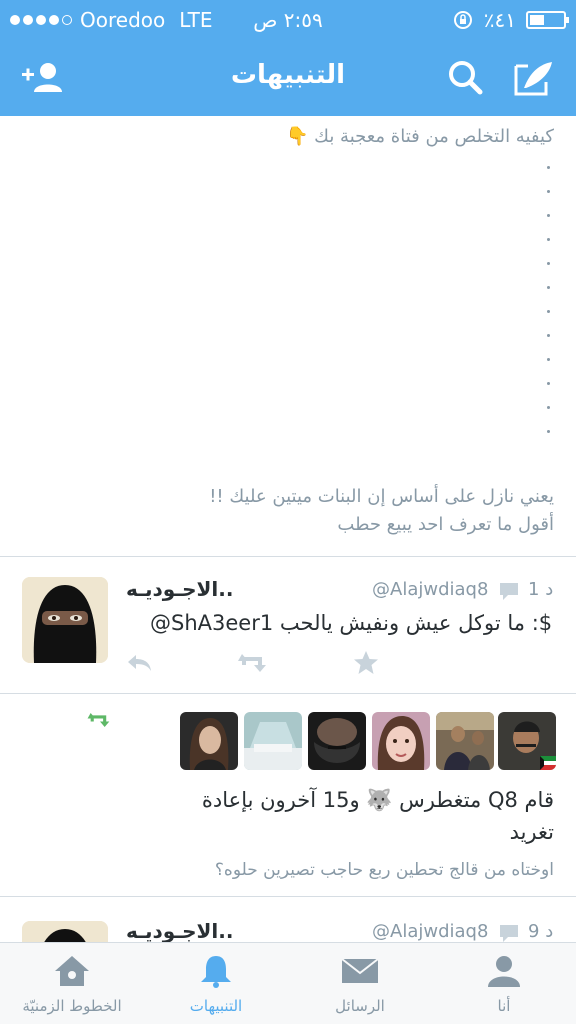 The image size is (576, 1024). I want to click on room-avatar-image, so click(273, 741).